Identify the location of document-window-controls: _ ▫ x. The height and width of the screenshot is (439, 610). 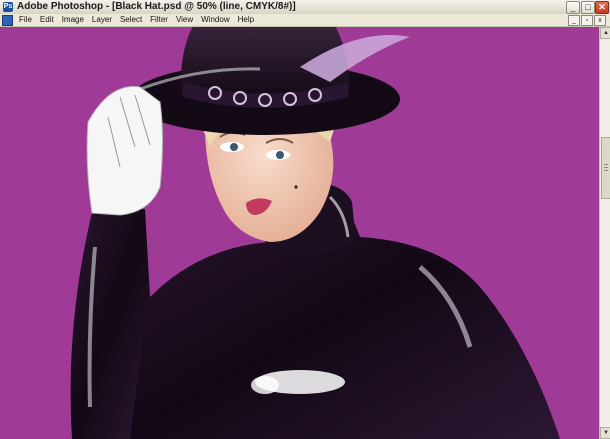
(587, 20).